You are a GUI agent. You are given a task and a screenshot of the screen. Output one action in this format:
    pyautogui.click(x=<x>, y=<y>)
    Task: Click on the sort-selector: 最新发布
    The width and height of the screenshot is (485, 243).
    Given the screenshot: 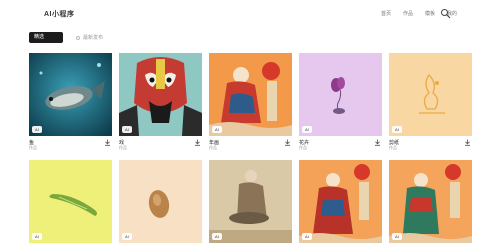 What is the action you would take?
    pyautogui.click(x=89, y=37)
    